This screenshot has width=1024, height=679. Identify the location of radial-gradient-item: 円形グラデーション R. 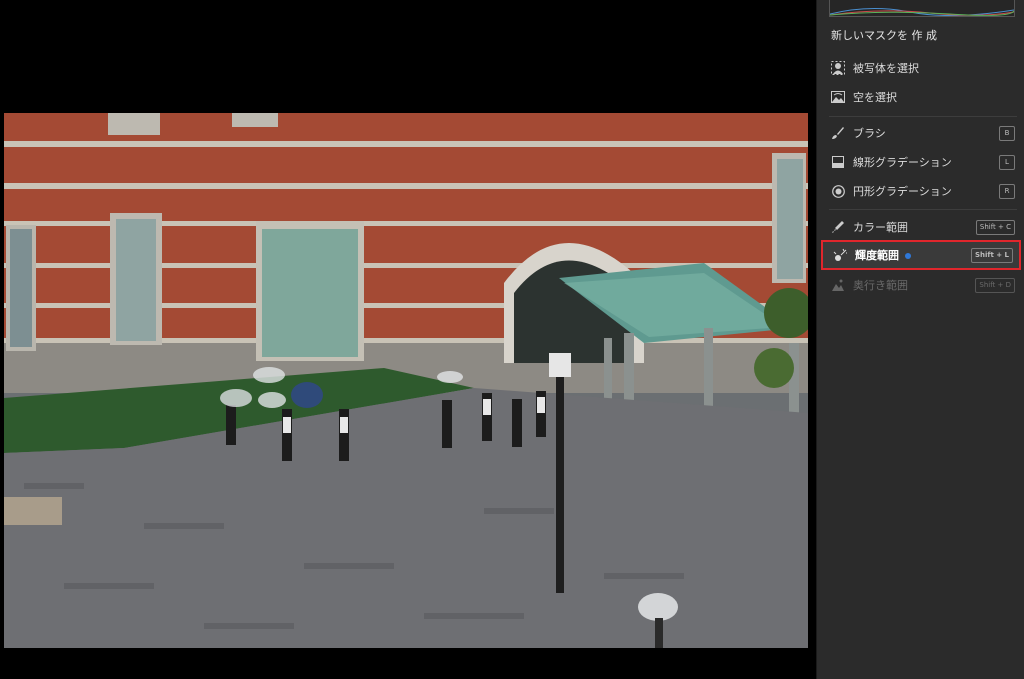
(921, 191).